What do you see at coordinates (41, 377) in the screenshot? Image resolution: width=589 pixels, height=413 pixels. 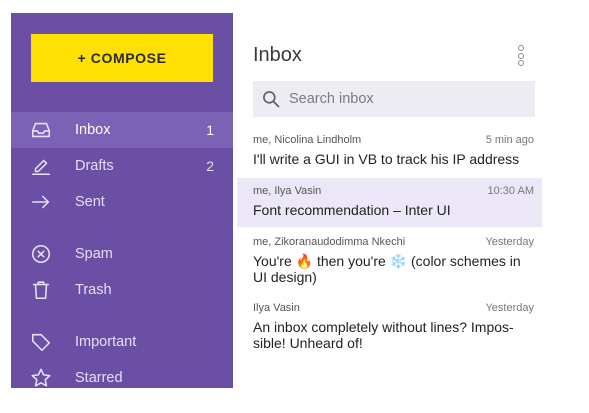 I see `star-icon` at bounding box center [41, 377].